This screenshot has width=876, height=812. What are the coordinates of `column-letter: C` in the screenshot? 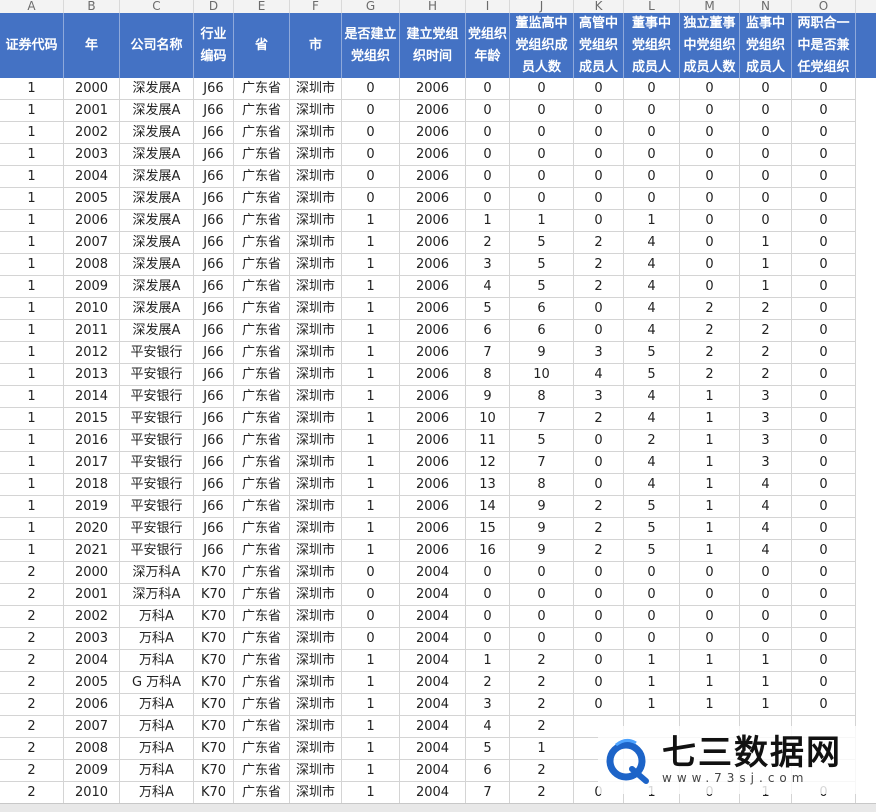 It's located at (157, 6).